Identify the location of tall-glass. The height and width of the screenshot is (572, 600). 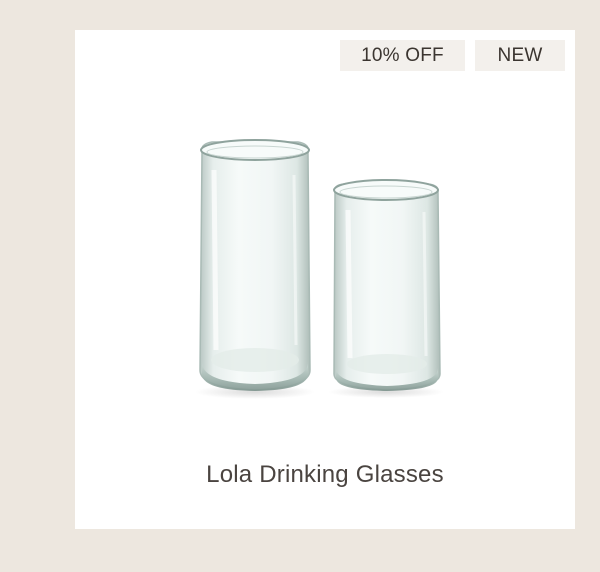
(255, 269).